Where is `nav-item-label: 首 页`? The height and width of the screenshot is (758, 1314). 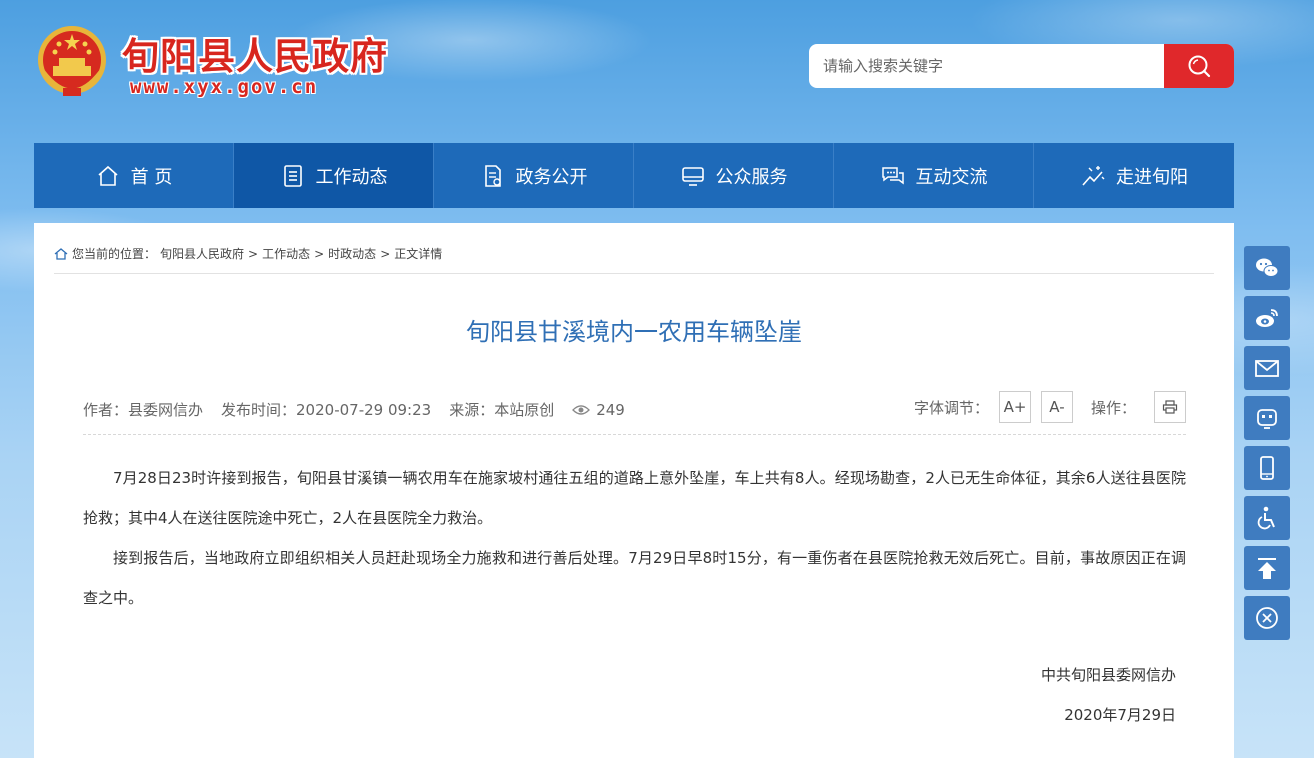
nav-item-label: 首 页 is located at coordinates (151, 177).